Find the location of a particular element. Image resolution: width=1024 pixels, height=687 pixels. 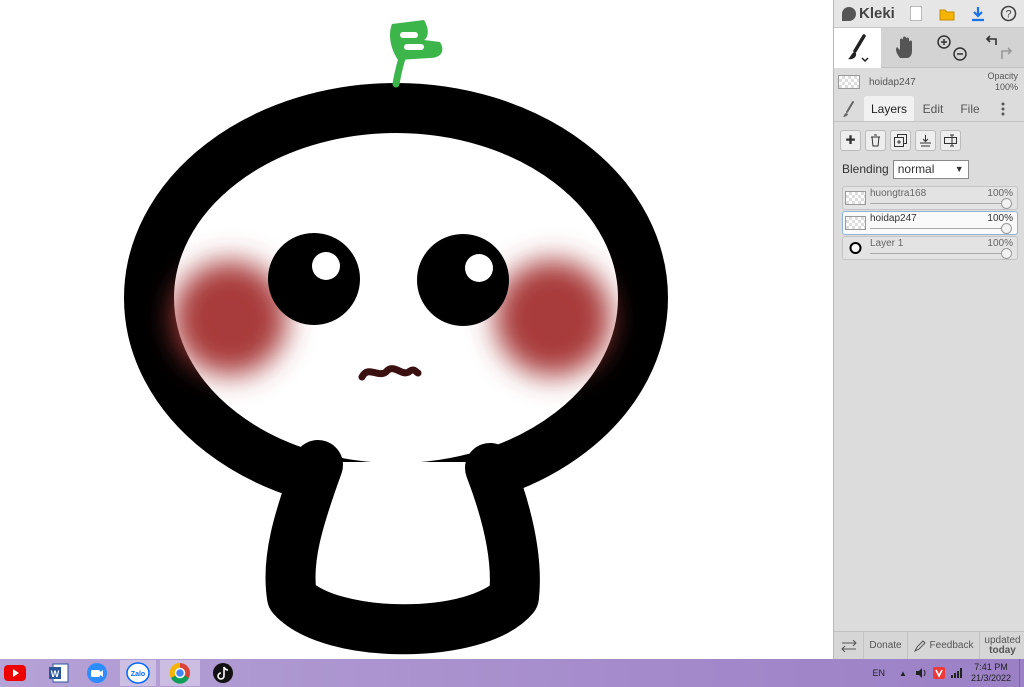

taskbar-word: W is located at coordinates (59, 673).